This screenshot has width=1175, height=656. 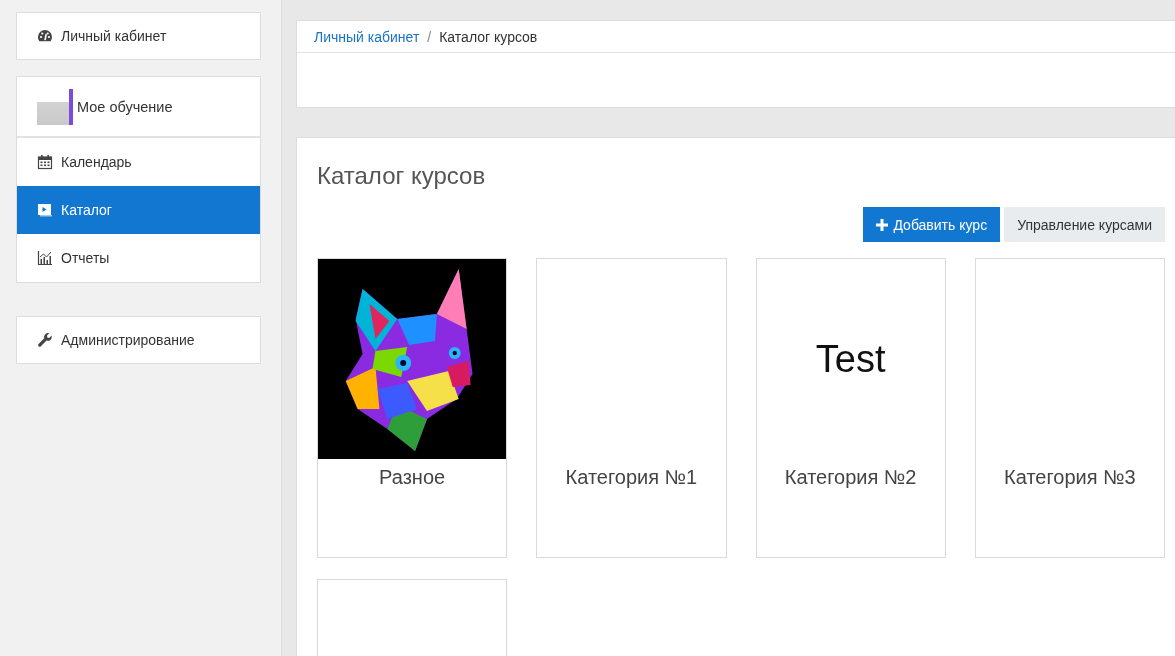 I want to click on wrench-icon, so click(x=45, y=340).